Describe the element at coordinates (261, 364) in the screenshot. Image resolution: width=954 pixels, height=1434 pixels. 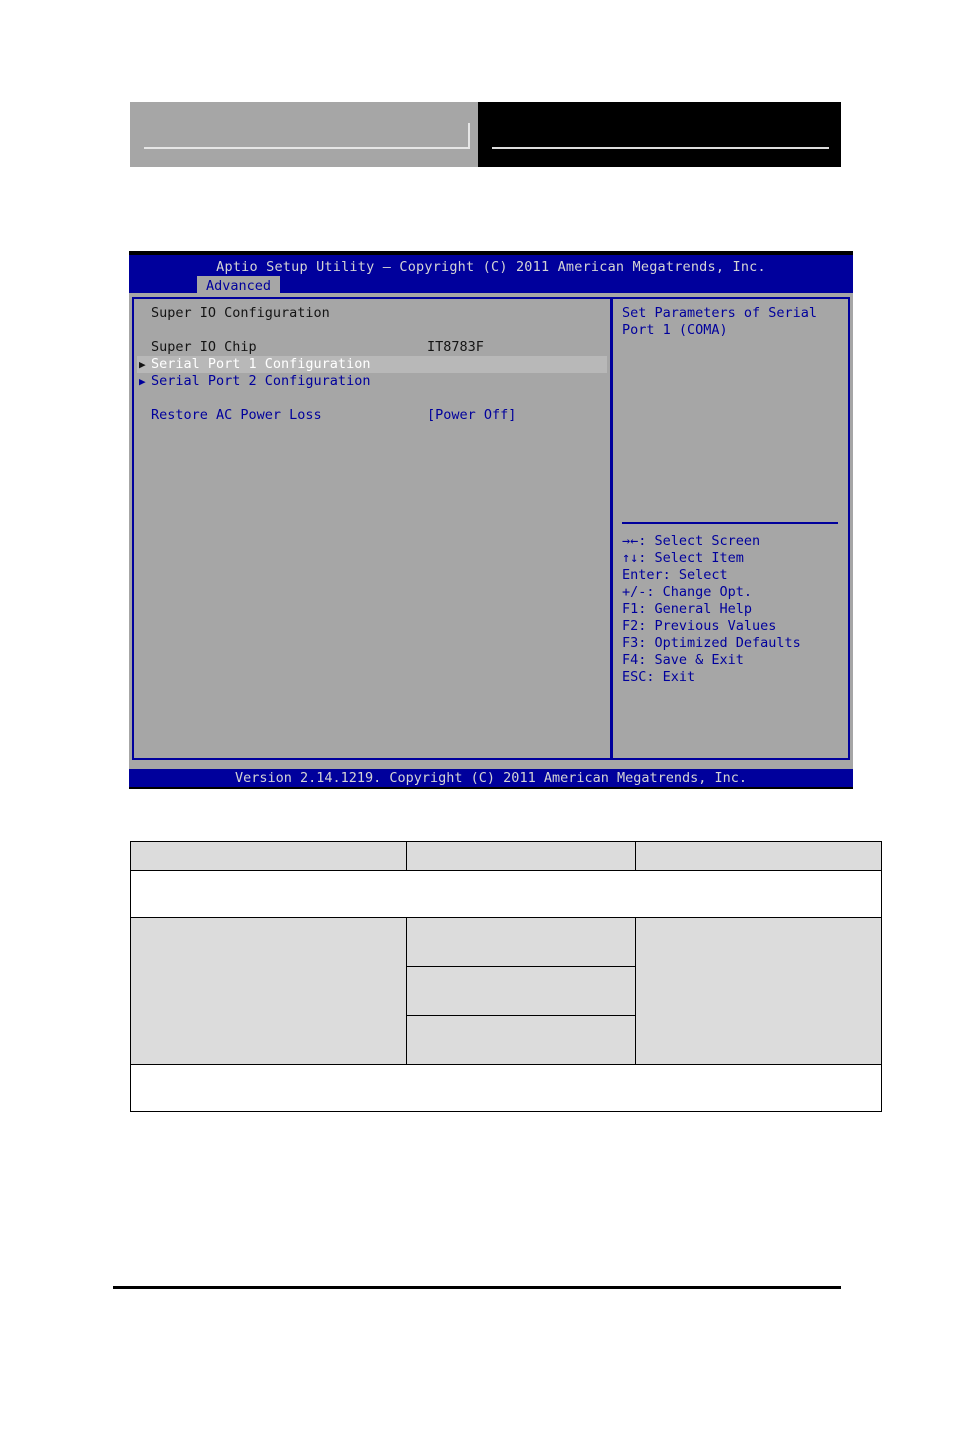
I see `option-label-serial-port-1: Serial Port 1 Configuration` at that location.